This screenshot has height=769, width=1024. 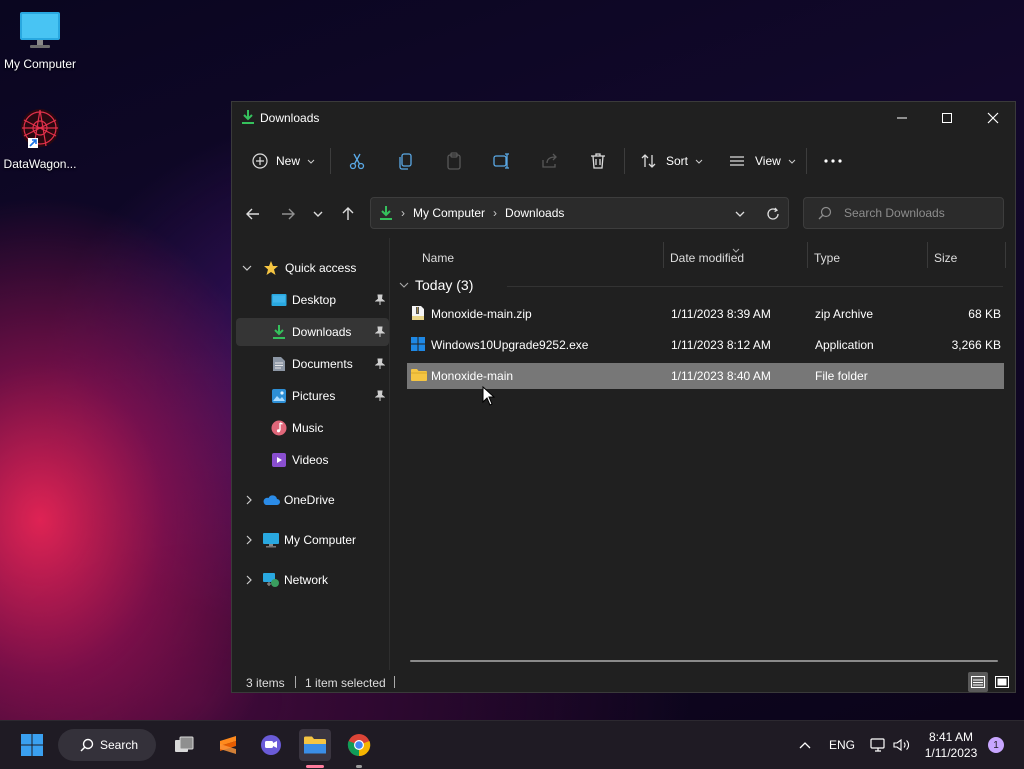 I want to click on taskbar-search-button: Search, so click(x=107, y=745).